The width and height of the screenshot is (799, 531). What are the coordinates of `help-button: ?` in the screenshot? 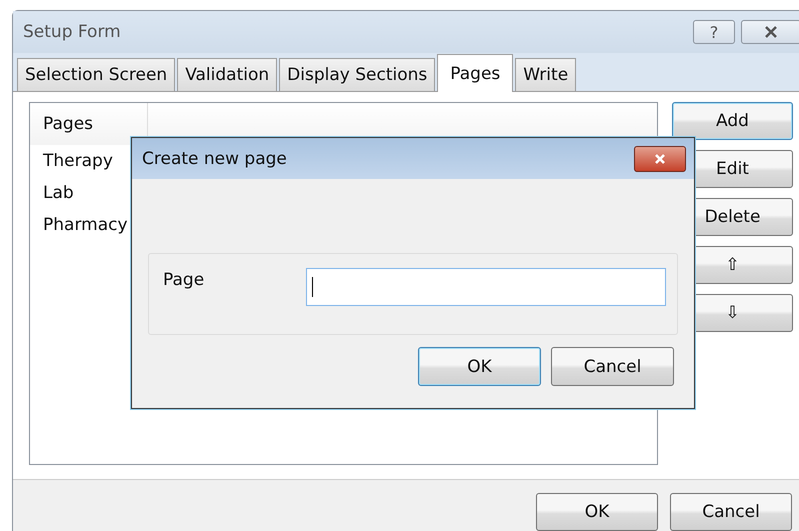 It's located at (714, 32).